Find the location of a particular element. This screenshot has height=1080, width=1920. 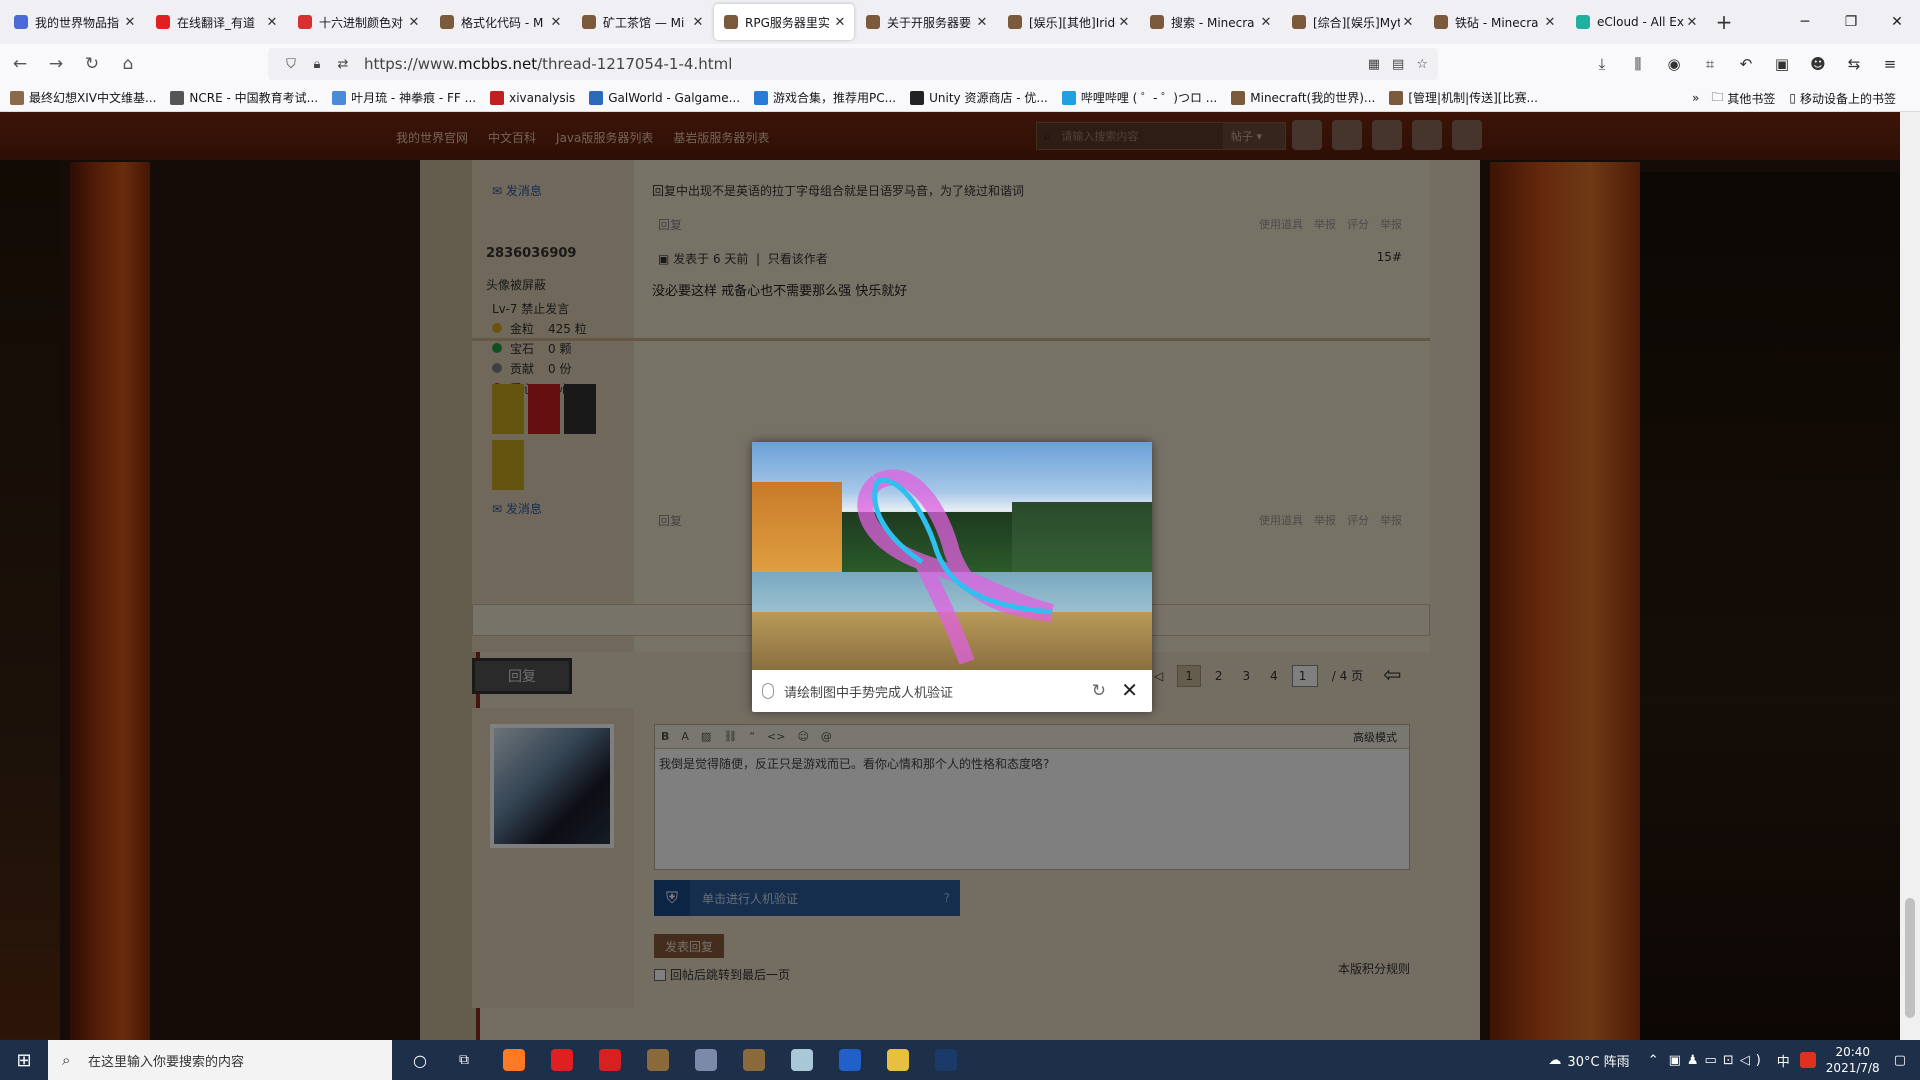

search-icon-taskbar: ⌕ is located at coordinates (66, 1060).